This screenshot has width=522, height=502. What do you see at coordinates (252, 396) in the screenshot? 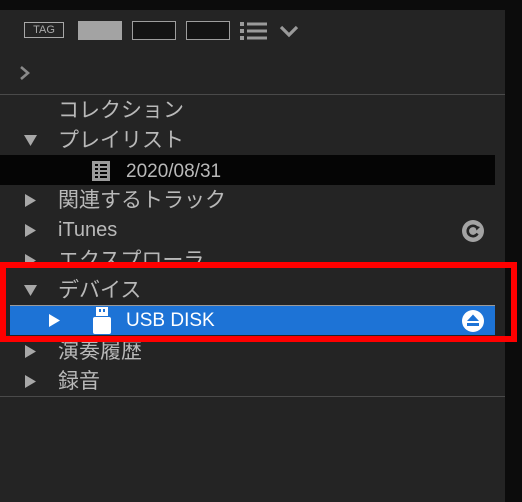
I see `divider` at bounding box center [252, 396].